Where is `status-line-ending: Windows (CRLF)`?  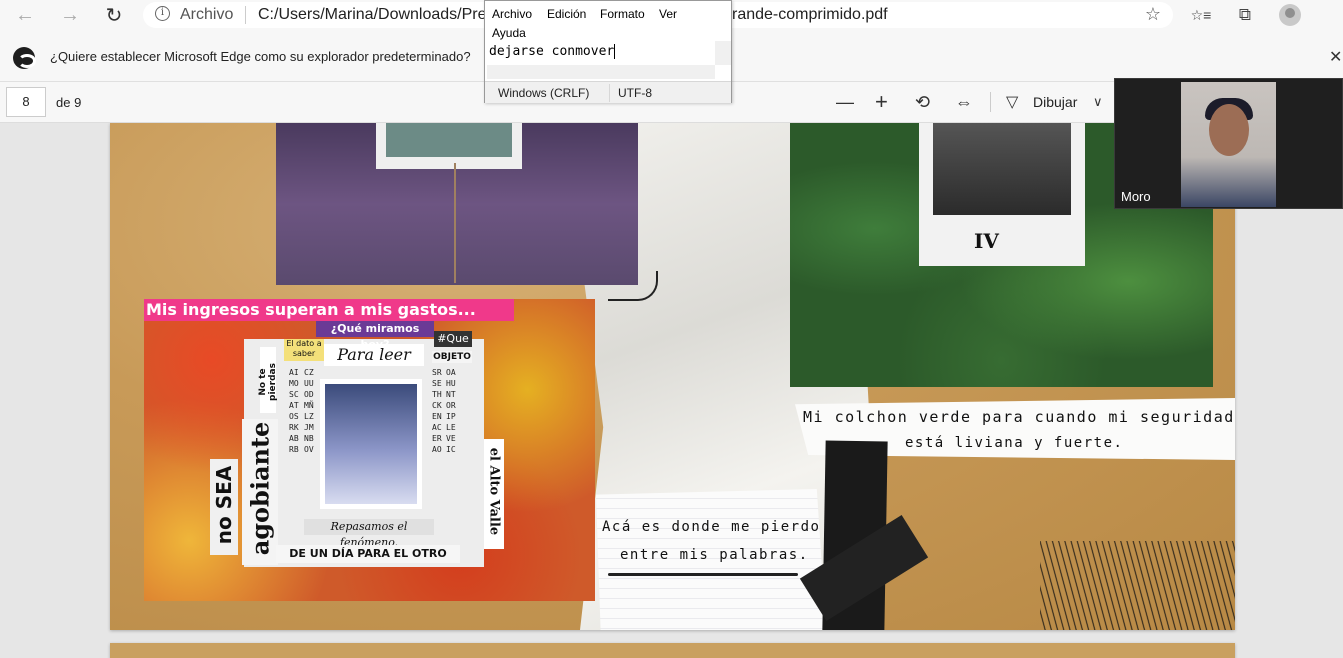 status-line-ending: Windows (CRLF) is located at coordinates (544, 93).